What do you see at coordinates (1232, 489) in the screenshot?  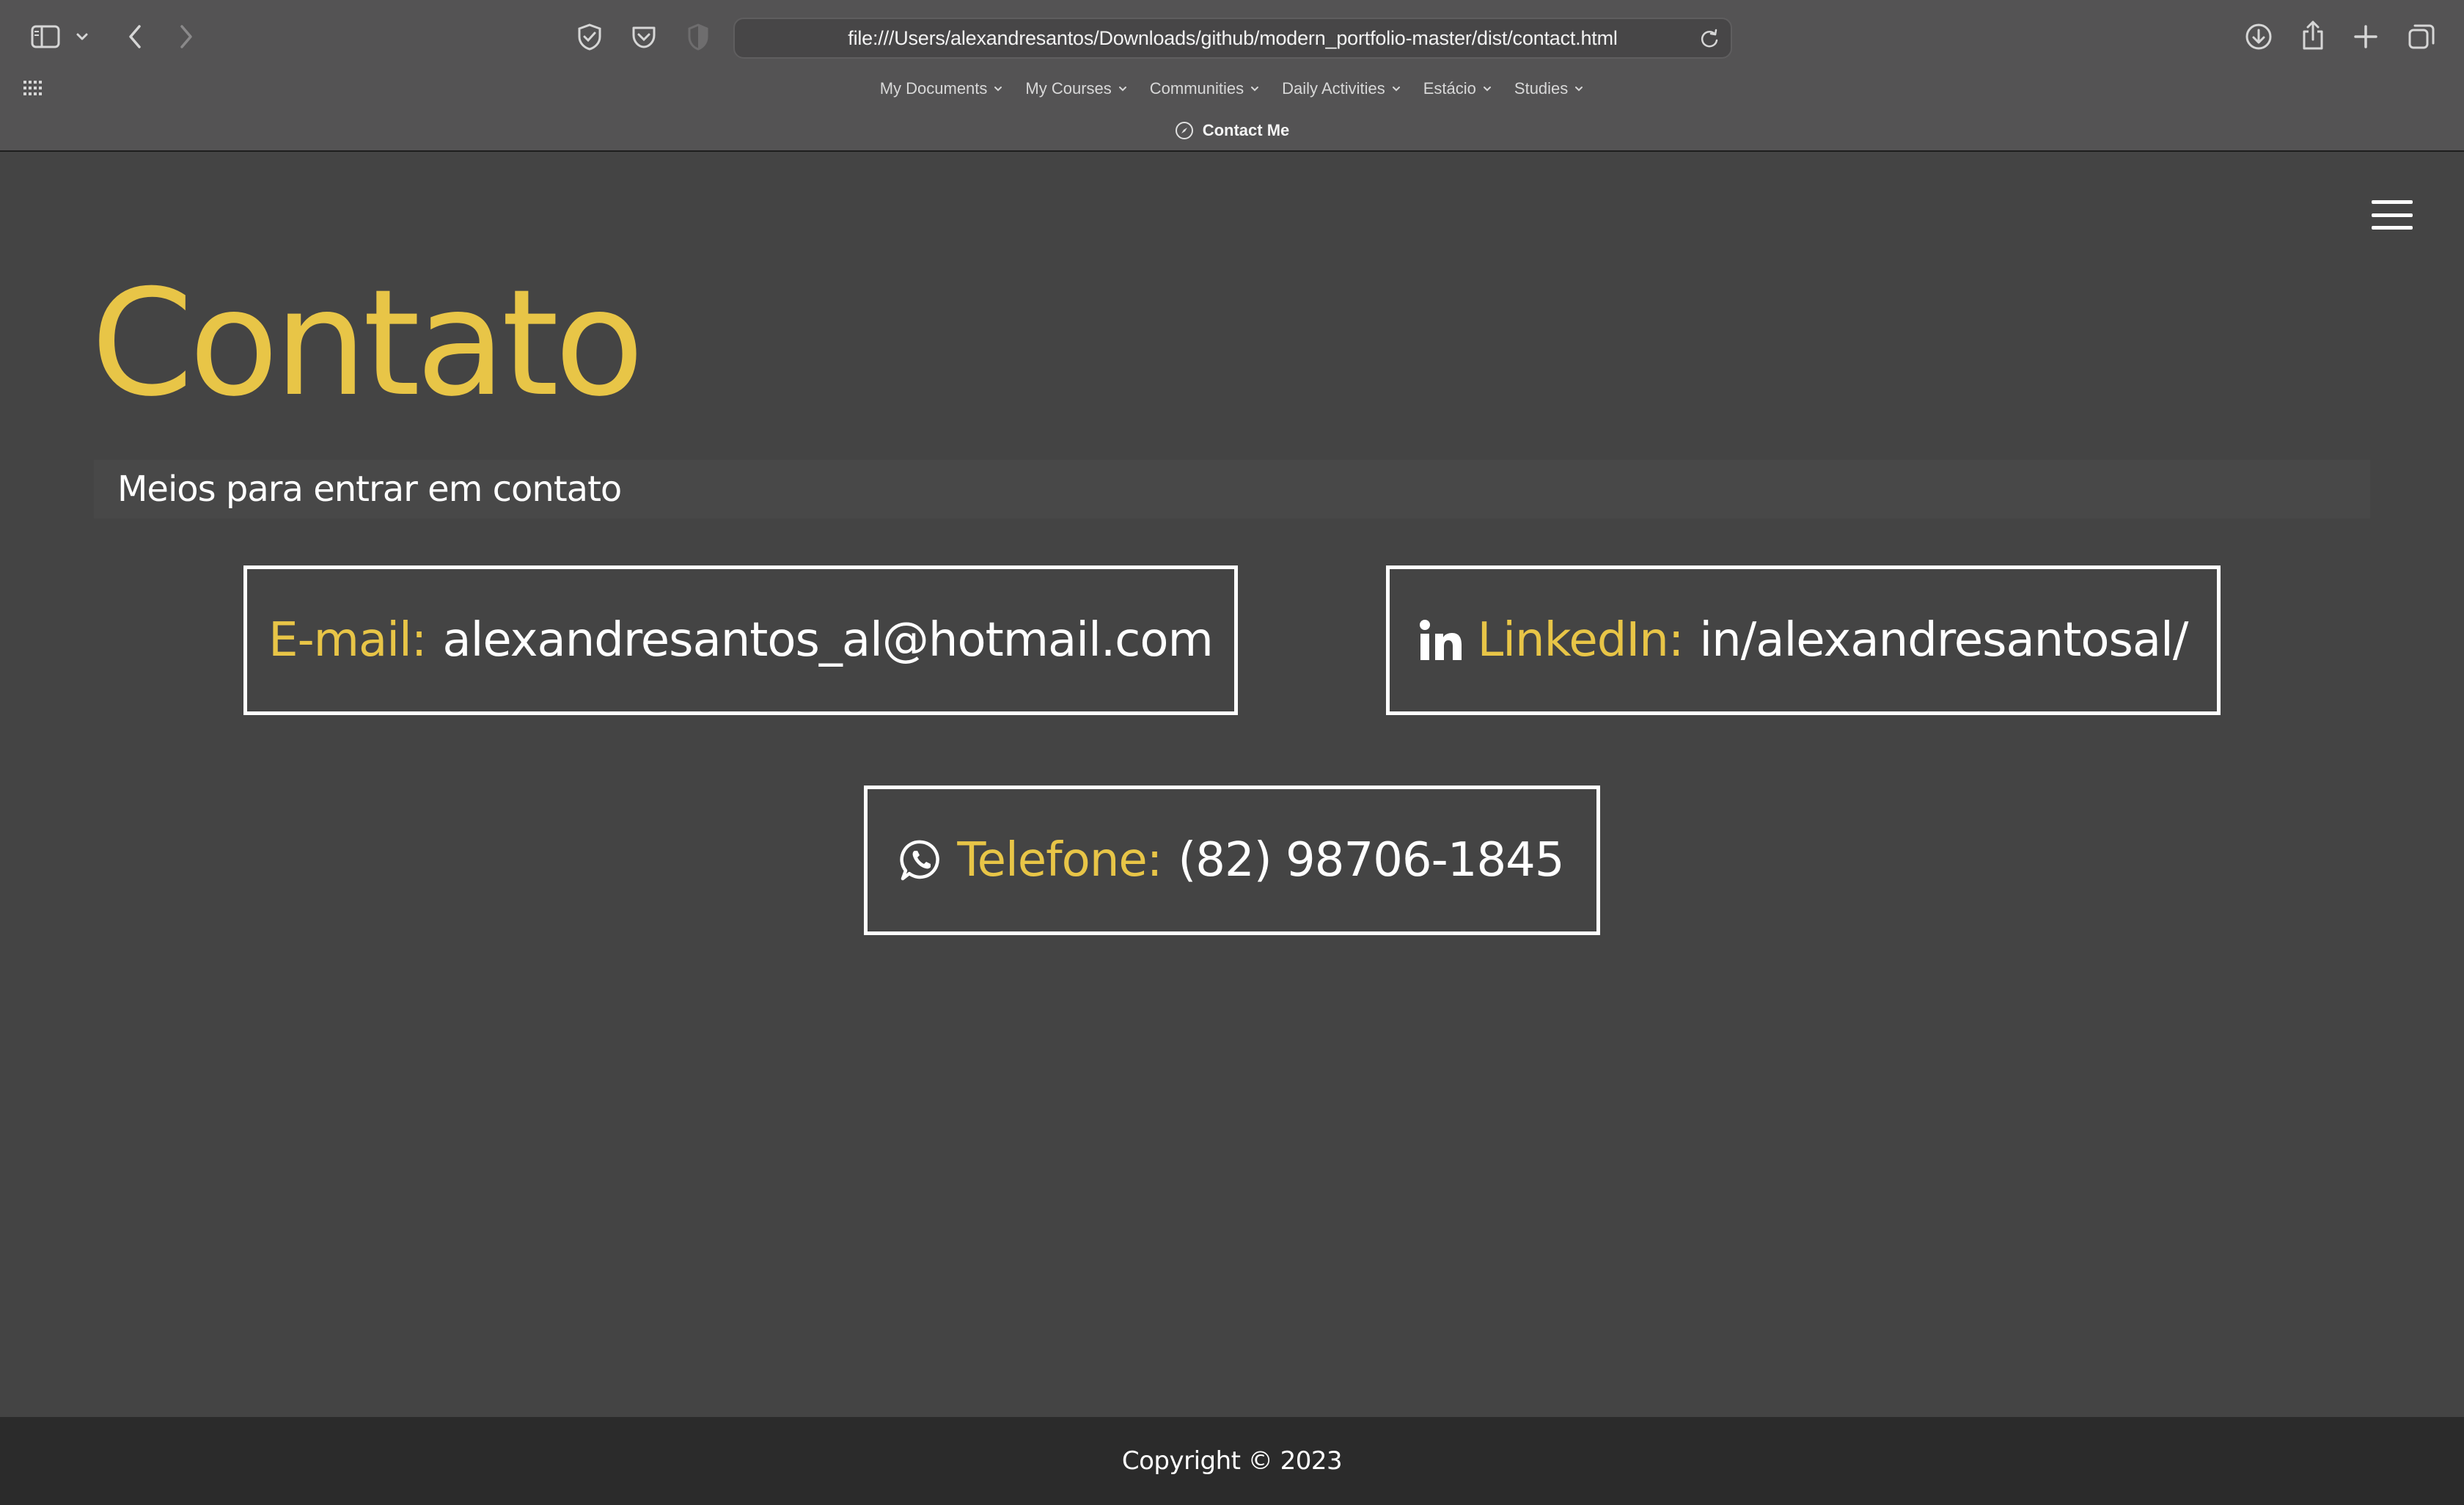 I see `subtitle-bar: Meios para entrar em contato` at bounding box center [1232, 489].